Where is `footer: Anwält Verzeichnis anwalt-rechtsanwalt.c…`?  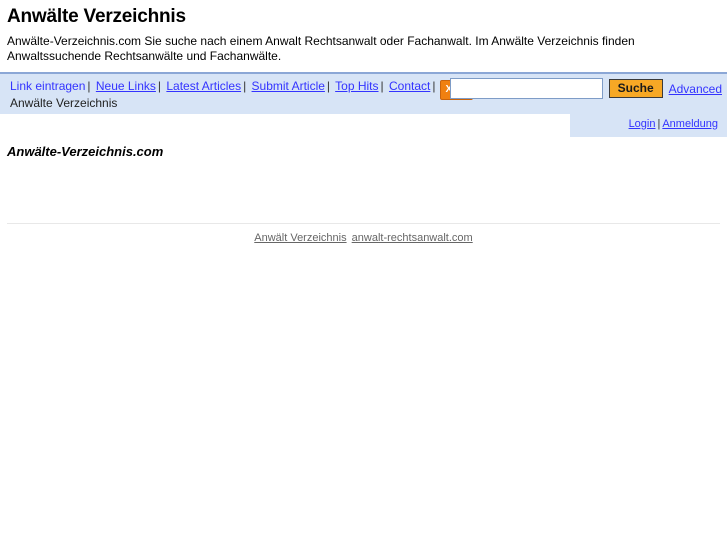
footer: Anwält Verzeichnis anwalt-rechtsanwalt.c… is located at coordinates (363, 234).